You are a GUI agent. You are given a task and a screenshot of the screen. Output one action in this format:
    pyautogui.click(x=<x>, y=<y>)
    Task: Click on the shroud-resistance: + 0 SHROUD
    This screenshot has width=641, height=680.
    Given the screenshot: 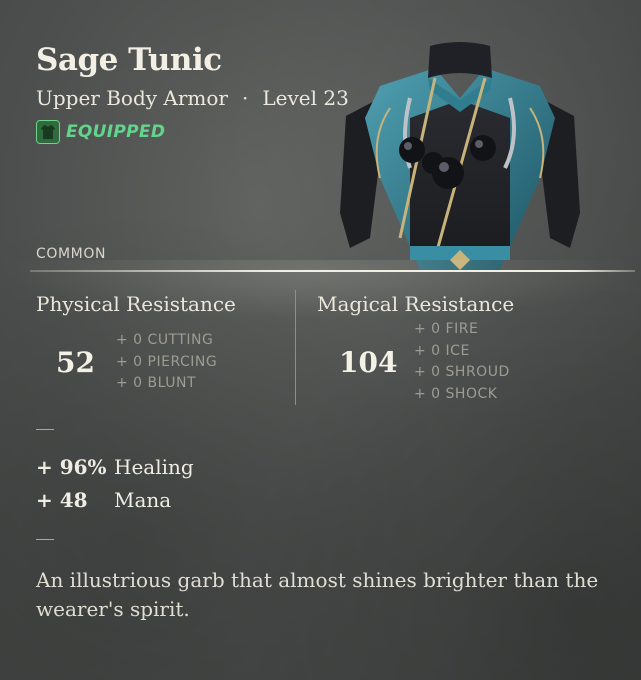 What is the action you would take?
    pyautogui.click(x=462, y=372)
    